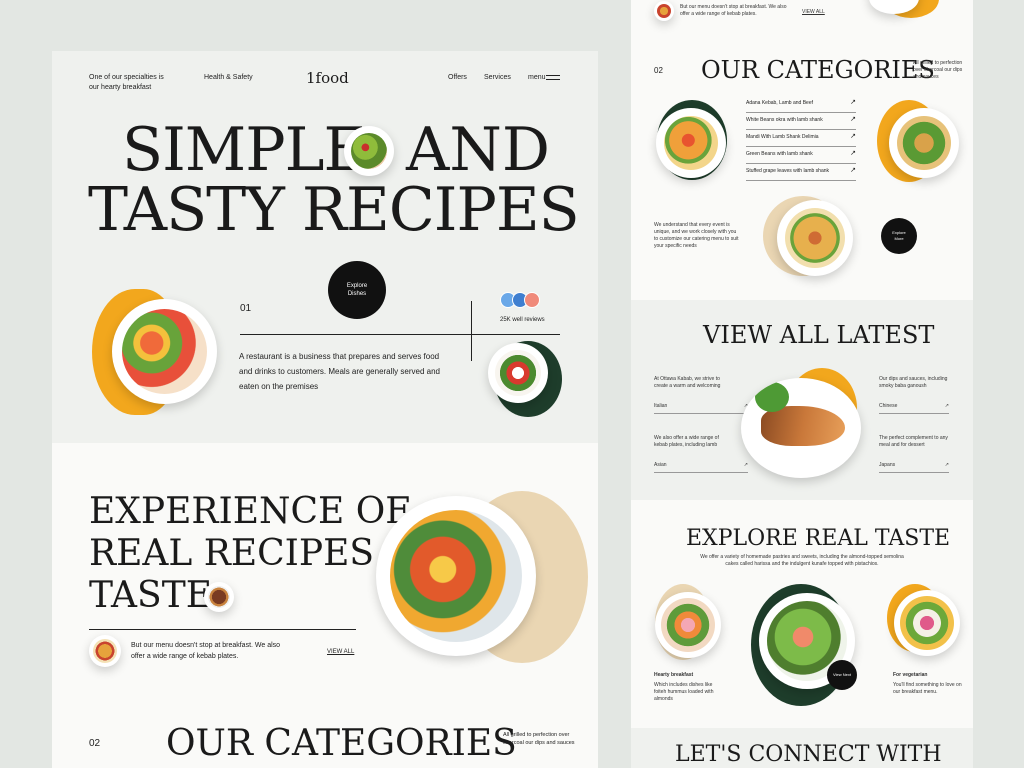 The image size is (1024, 768). Describe the element at coordinates (819, 335) in the screenshot. I see `latest-title: VIEW ALL LATEST` at that location.